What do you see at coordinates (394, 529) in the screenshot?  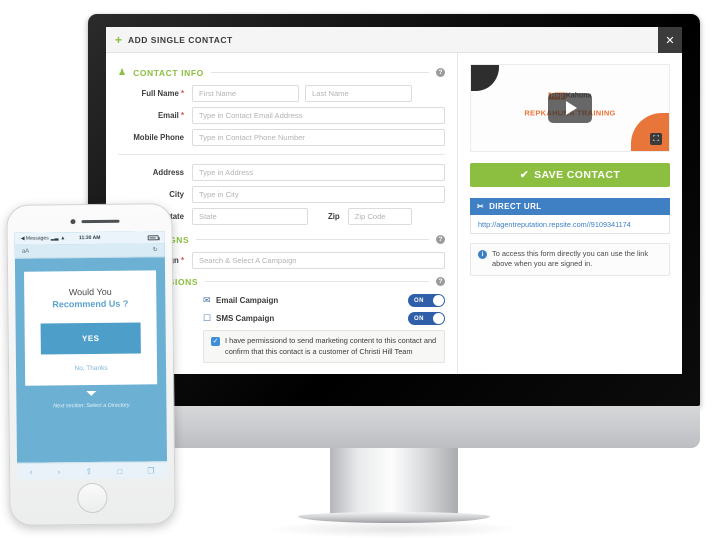 I see `monitor-shadow` at bounding box center [394, 529].